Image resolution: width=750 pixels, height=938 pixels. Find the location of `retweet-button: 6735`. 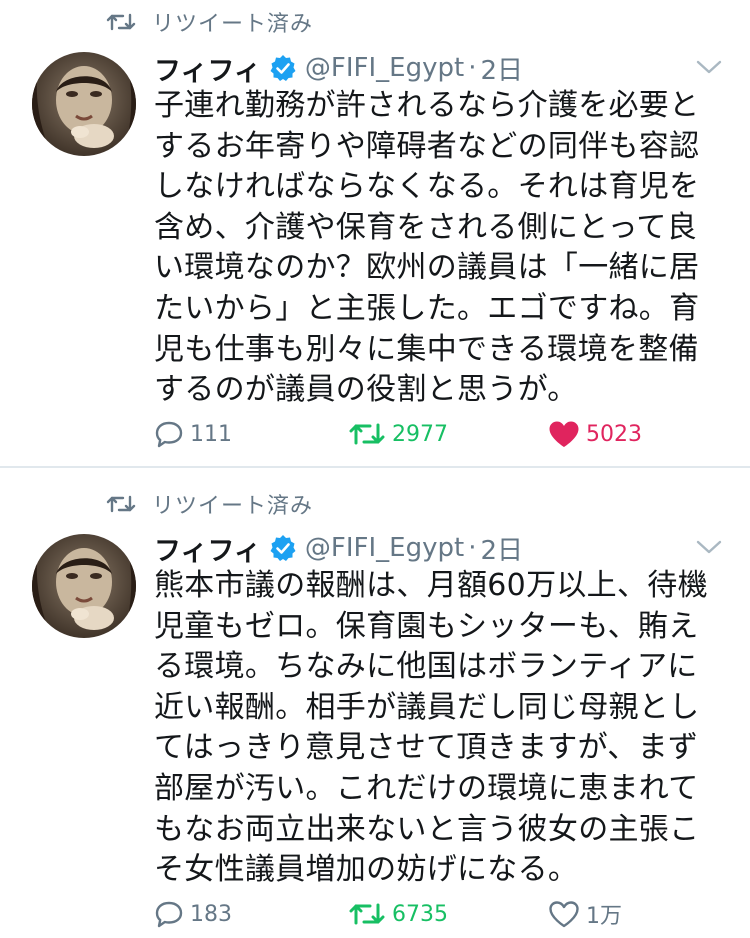

retweet-button: 6735 is located at coordinates (398, 914).